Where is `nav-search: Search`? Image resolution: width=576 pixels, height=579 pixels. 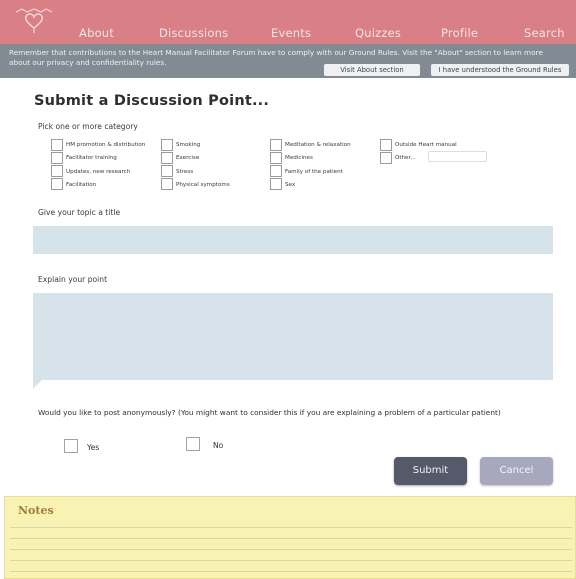
nav-search: Search is located at coordinates (544, 33).